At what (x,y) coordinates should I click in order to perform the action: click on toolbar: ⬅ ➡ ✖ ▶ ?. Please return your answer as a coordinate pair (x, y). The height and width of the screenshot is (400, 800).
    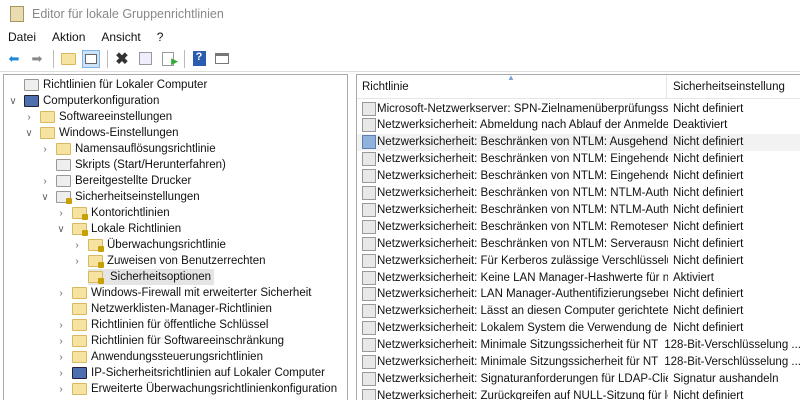
    Looking at the image, I should click on (400, 59).